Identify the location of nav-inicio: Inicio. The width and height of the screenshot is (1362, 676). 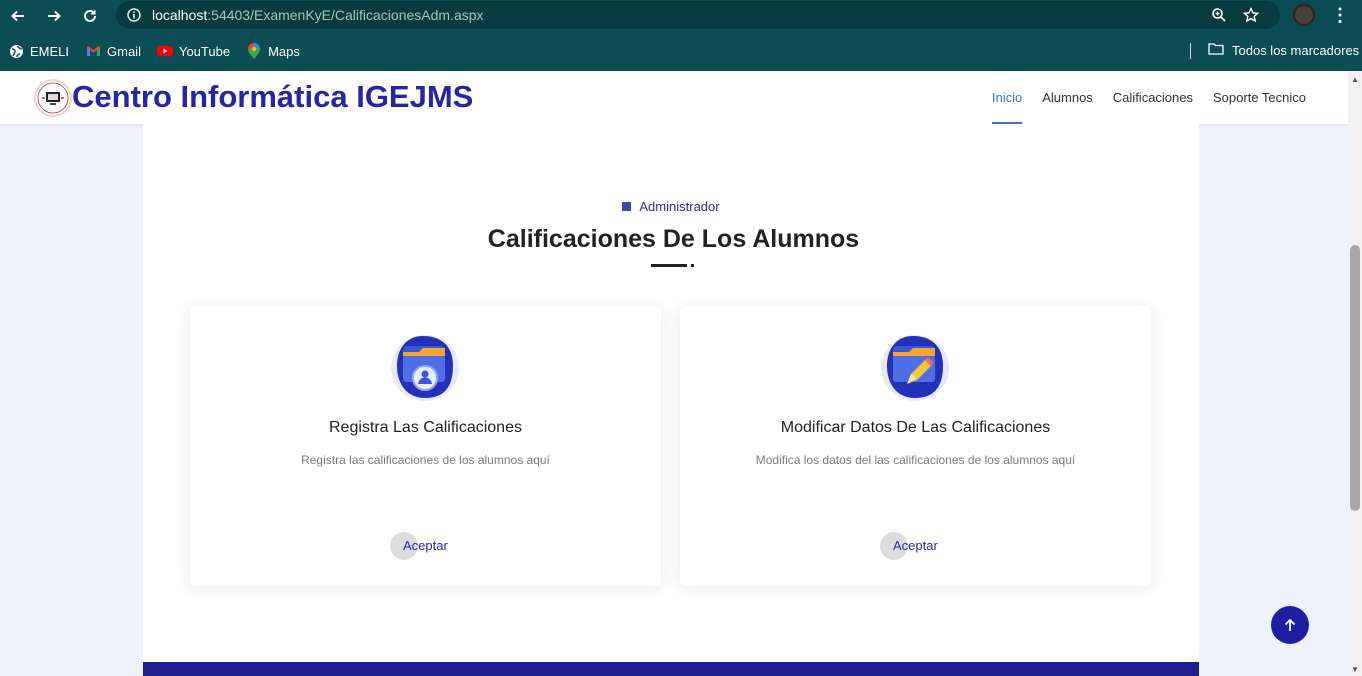
(1007, 97).